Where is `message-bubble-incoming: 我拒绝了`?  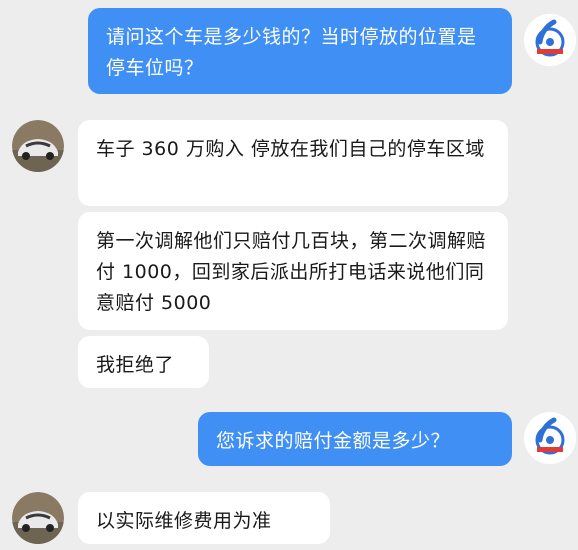 message-bubble-incoming: 我拒绝了 is located at coordinates (143, 362).